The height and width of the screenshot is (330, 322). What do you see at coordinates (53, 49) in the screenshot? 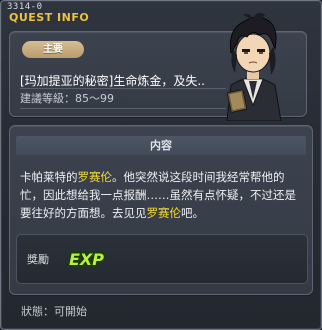
I see `quest-category-badge: 主要` at bounding box center [53, 49].